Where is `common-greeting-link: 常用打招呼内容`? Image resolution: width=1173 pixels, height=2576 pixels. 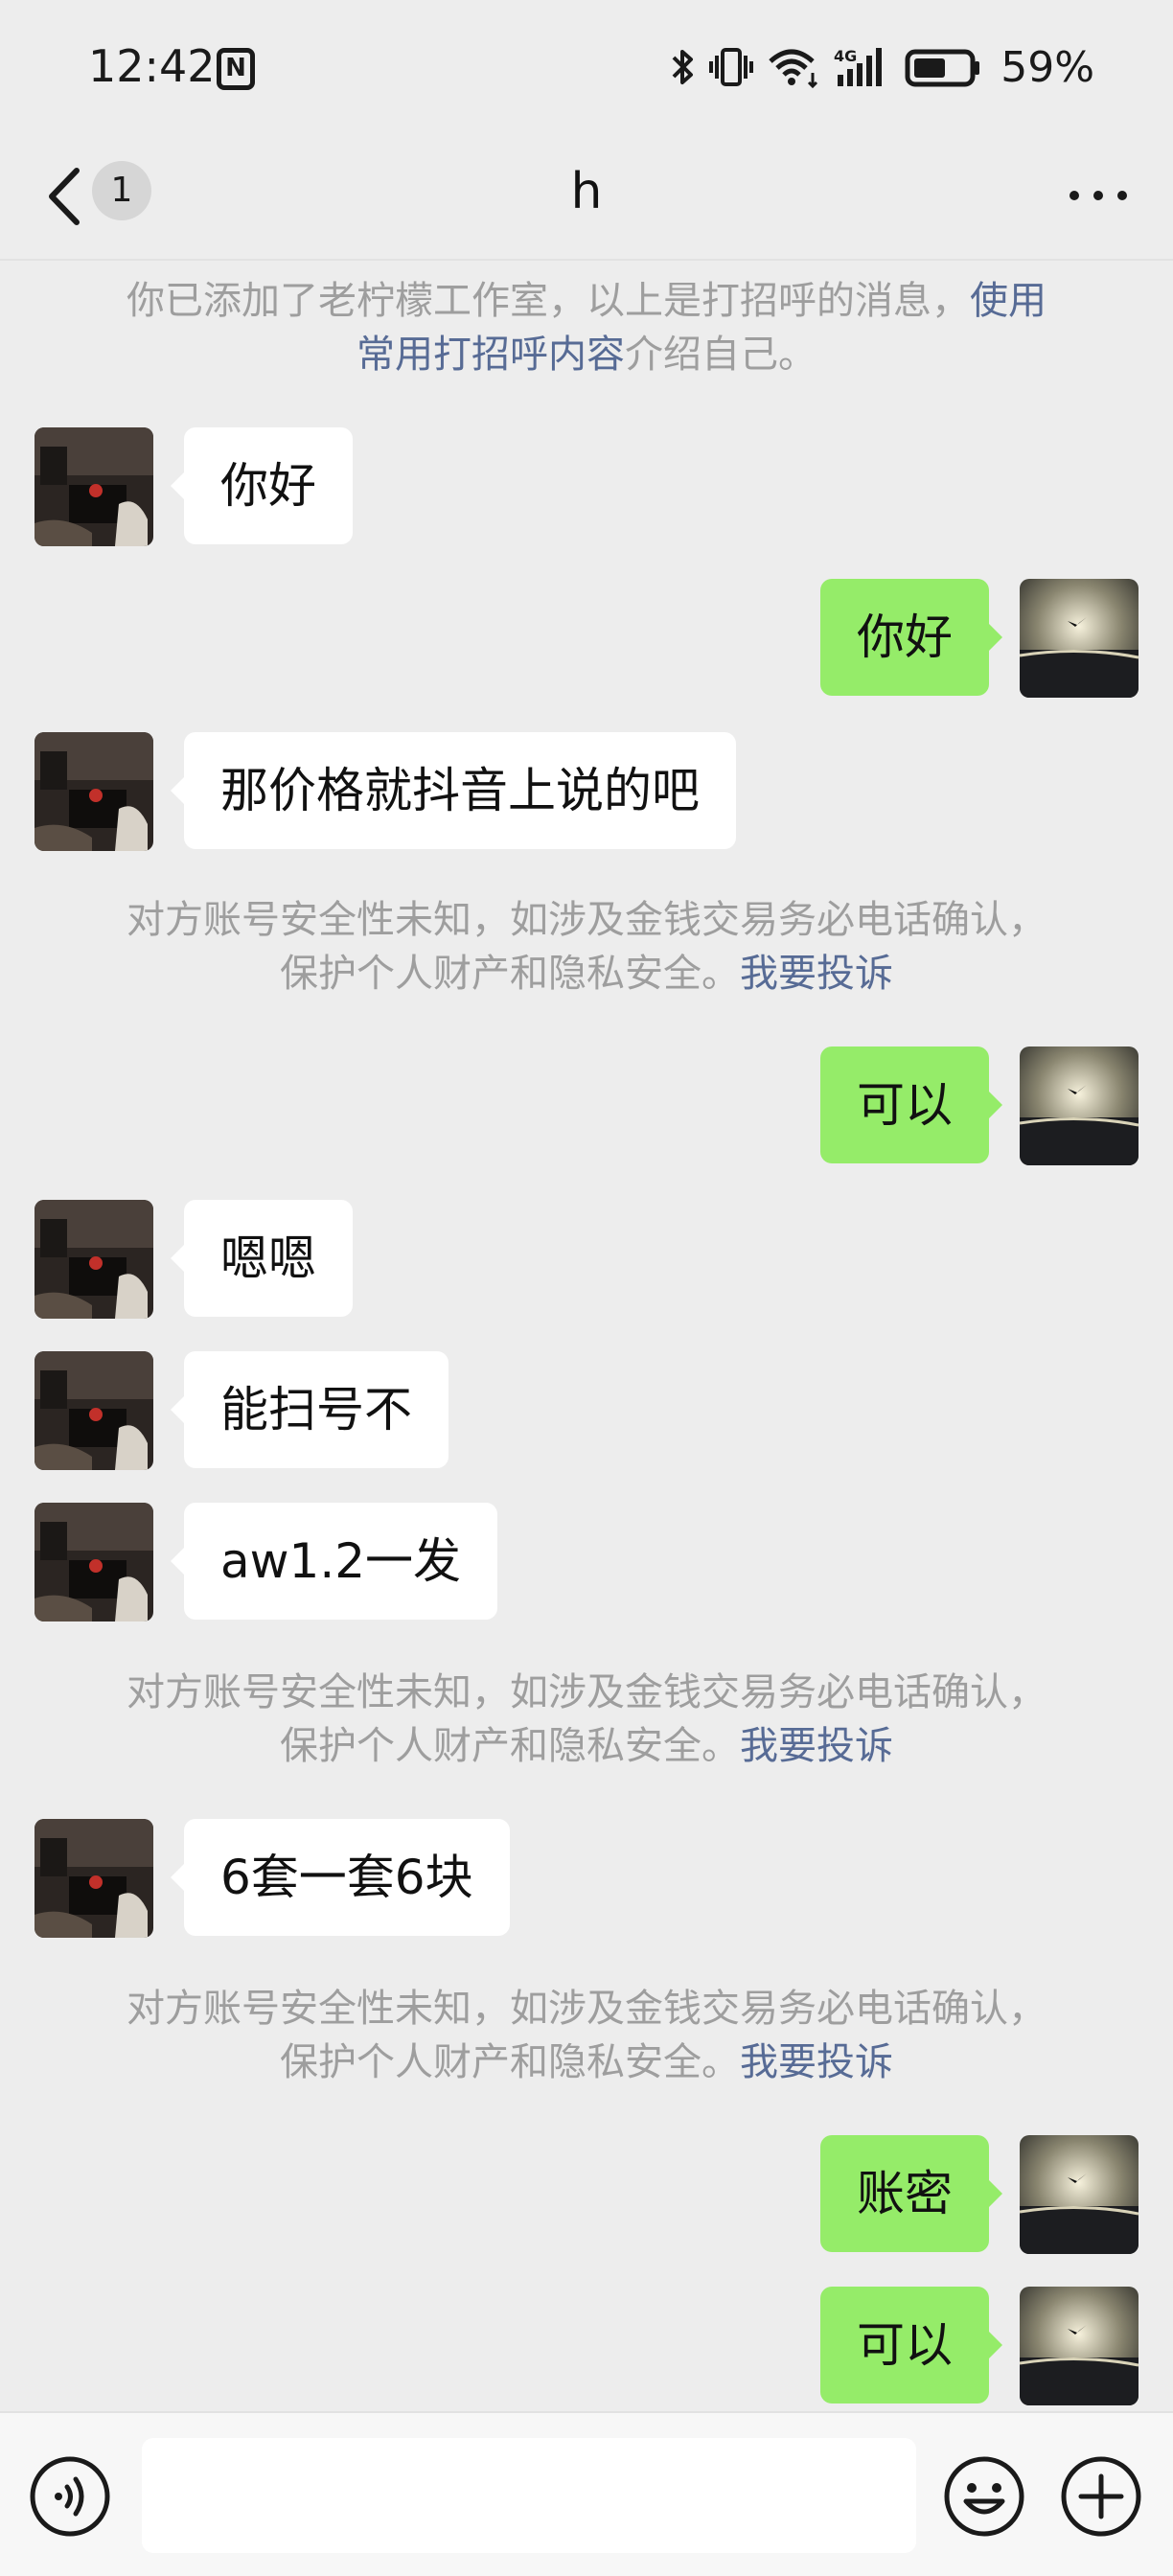 common-greeting-link: 常用打招呼内容 is located at coordinates (490, 355).